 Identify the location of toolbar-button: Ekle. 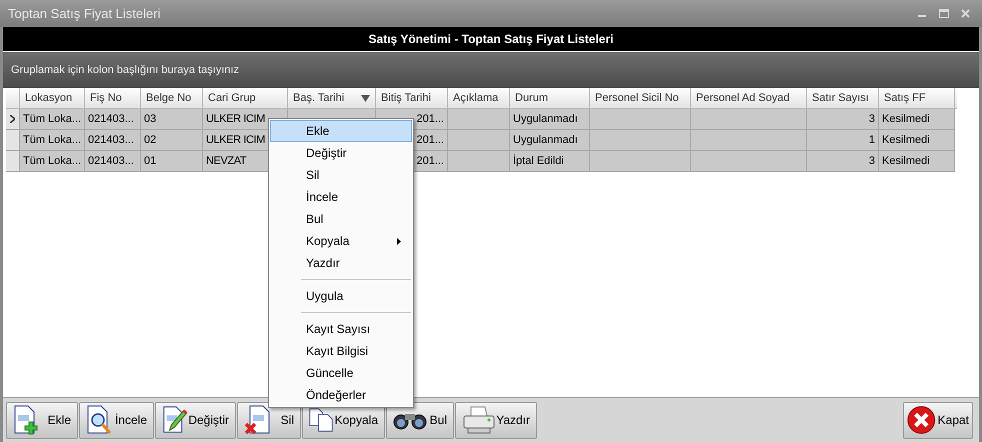
(42, 420).